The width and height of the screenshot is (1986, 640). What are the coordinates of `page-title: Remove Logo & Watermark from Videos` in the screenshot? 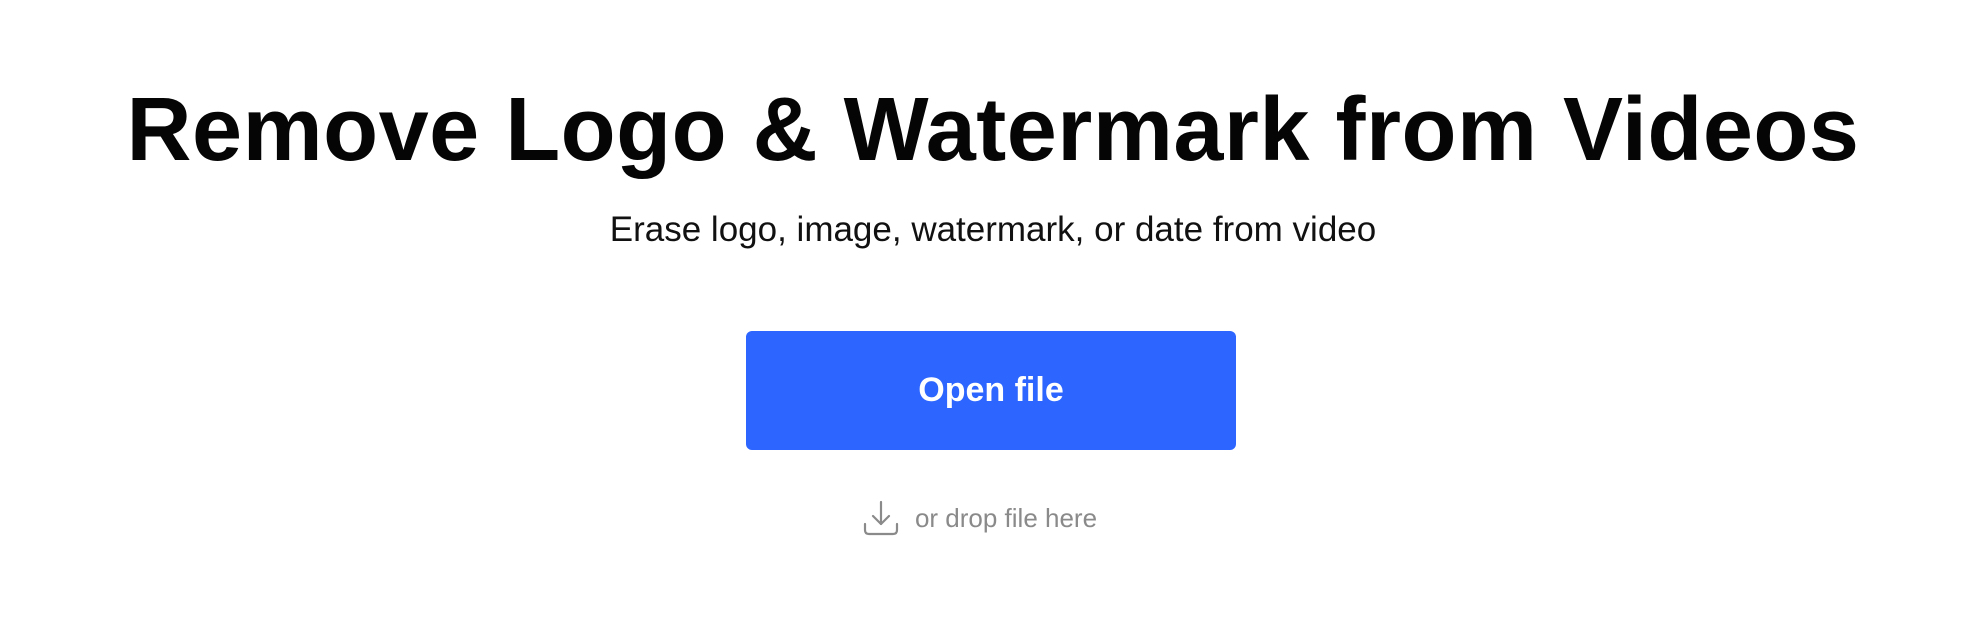 It's located at (993, 130).